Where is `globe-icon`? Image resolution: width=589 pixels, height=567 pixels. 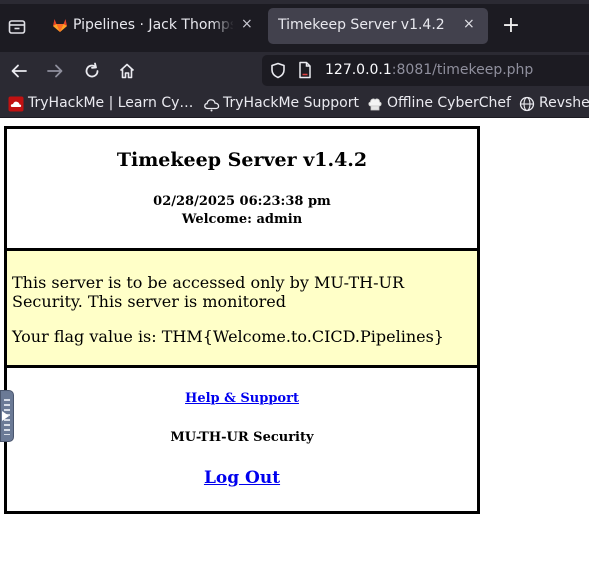 globe-icon is located at coordinates (527, 105).